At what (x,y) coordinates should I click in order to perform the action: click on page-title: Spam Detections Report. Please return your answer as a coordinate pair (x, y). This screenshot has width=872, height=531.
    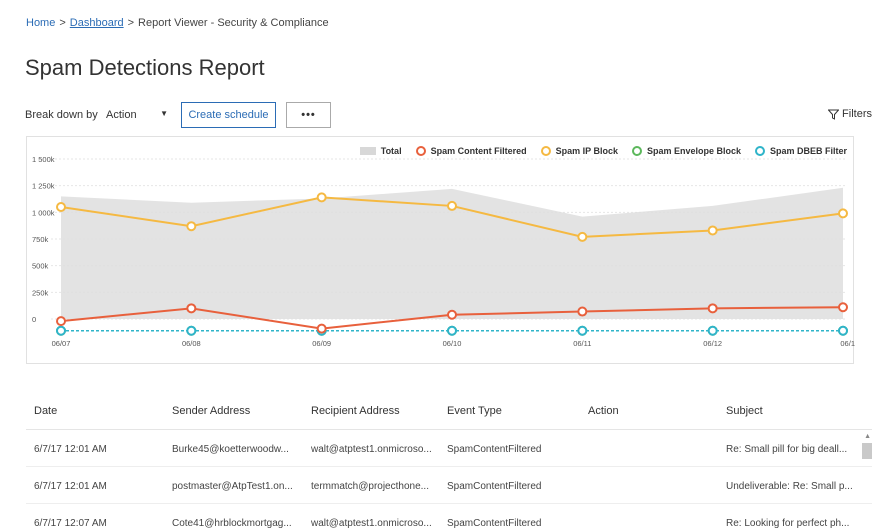
    Looking at the image, I should click on (145, 67).